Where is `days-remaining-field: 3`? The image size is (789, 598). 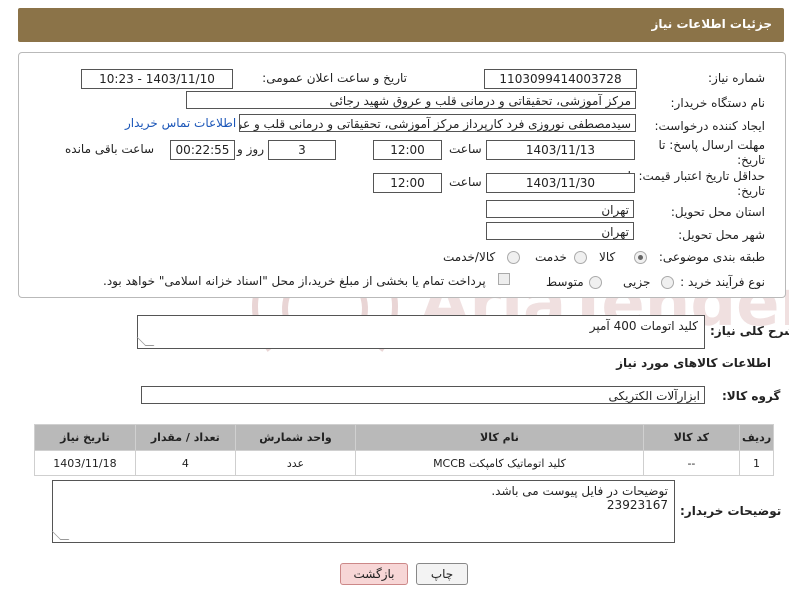
days-remaining-field: 3 is located at coordinates (302, 150).